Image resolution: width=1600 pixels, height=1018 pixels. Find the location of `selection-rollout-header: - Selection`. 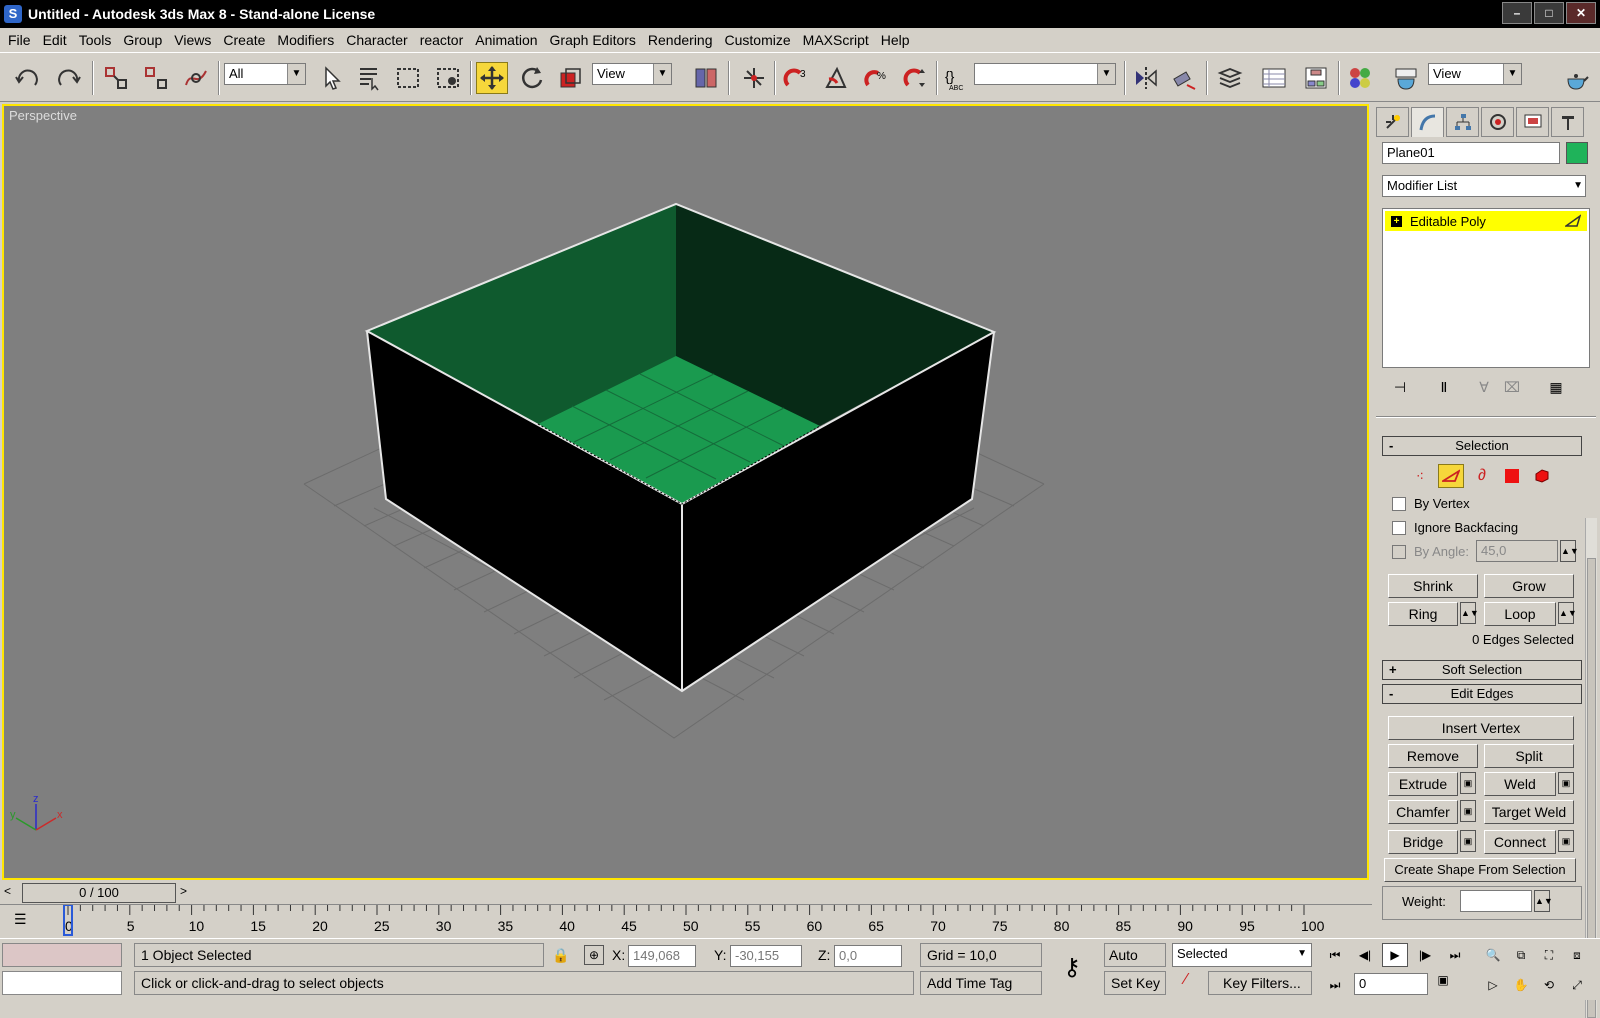

selection-rollout-header: - Selection is located at coordinates (1482, 446).